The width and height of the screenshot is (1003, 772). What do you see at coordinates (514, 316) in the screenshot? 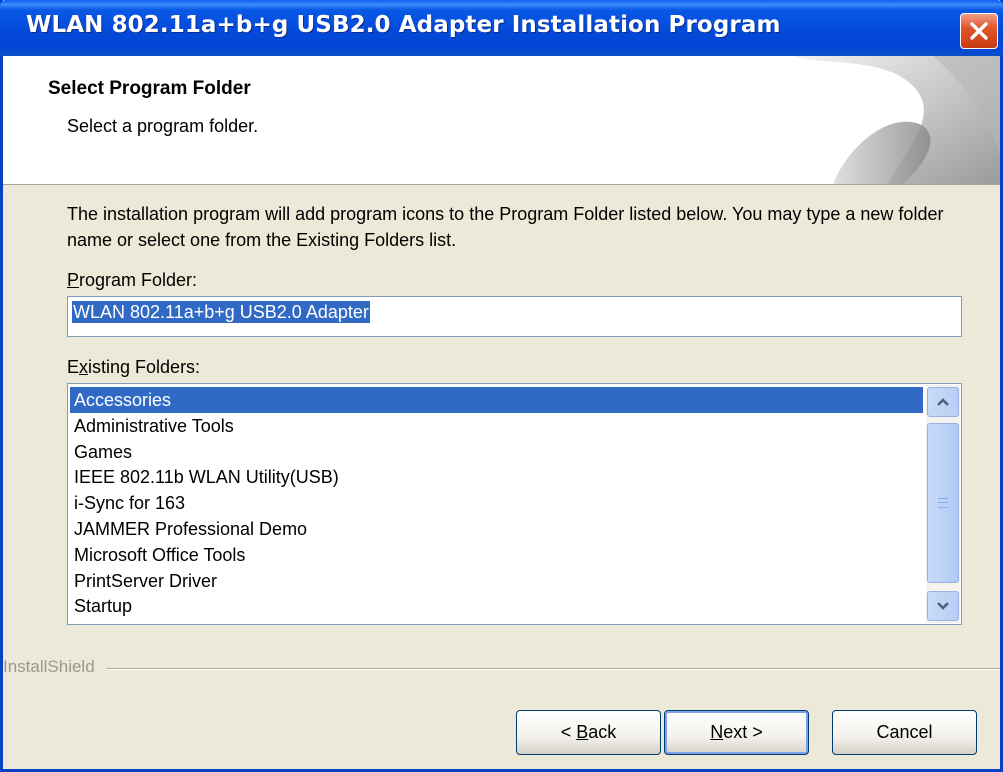
I see `program-folder-input: WLAN 802.11a+b+g USB2.0 Adapter` at bounding box center [514, 316].